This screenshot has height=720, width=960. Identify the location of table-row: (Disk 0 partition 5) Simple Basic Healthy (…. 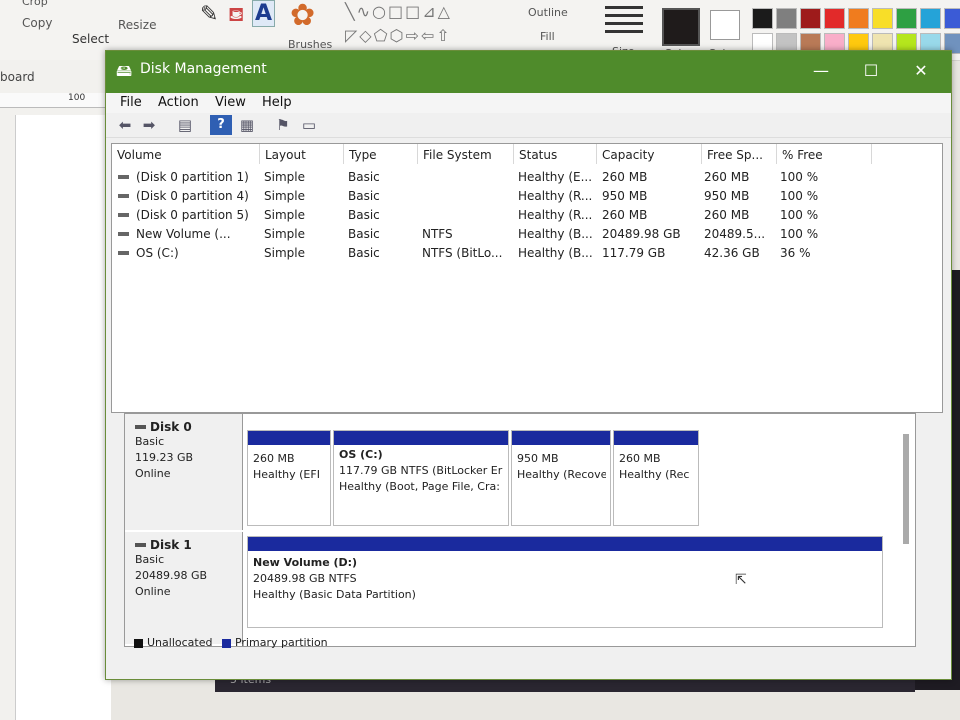
(527, 215).